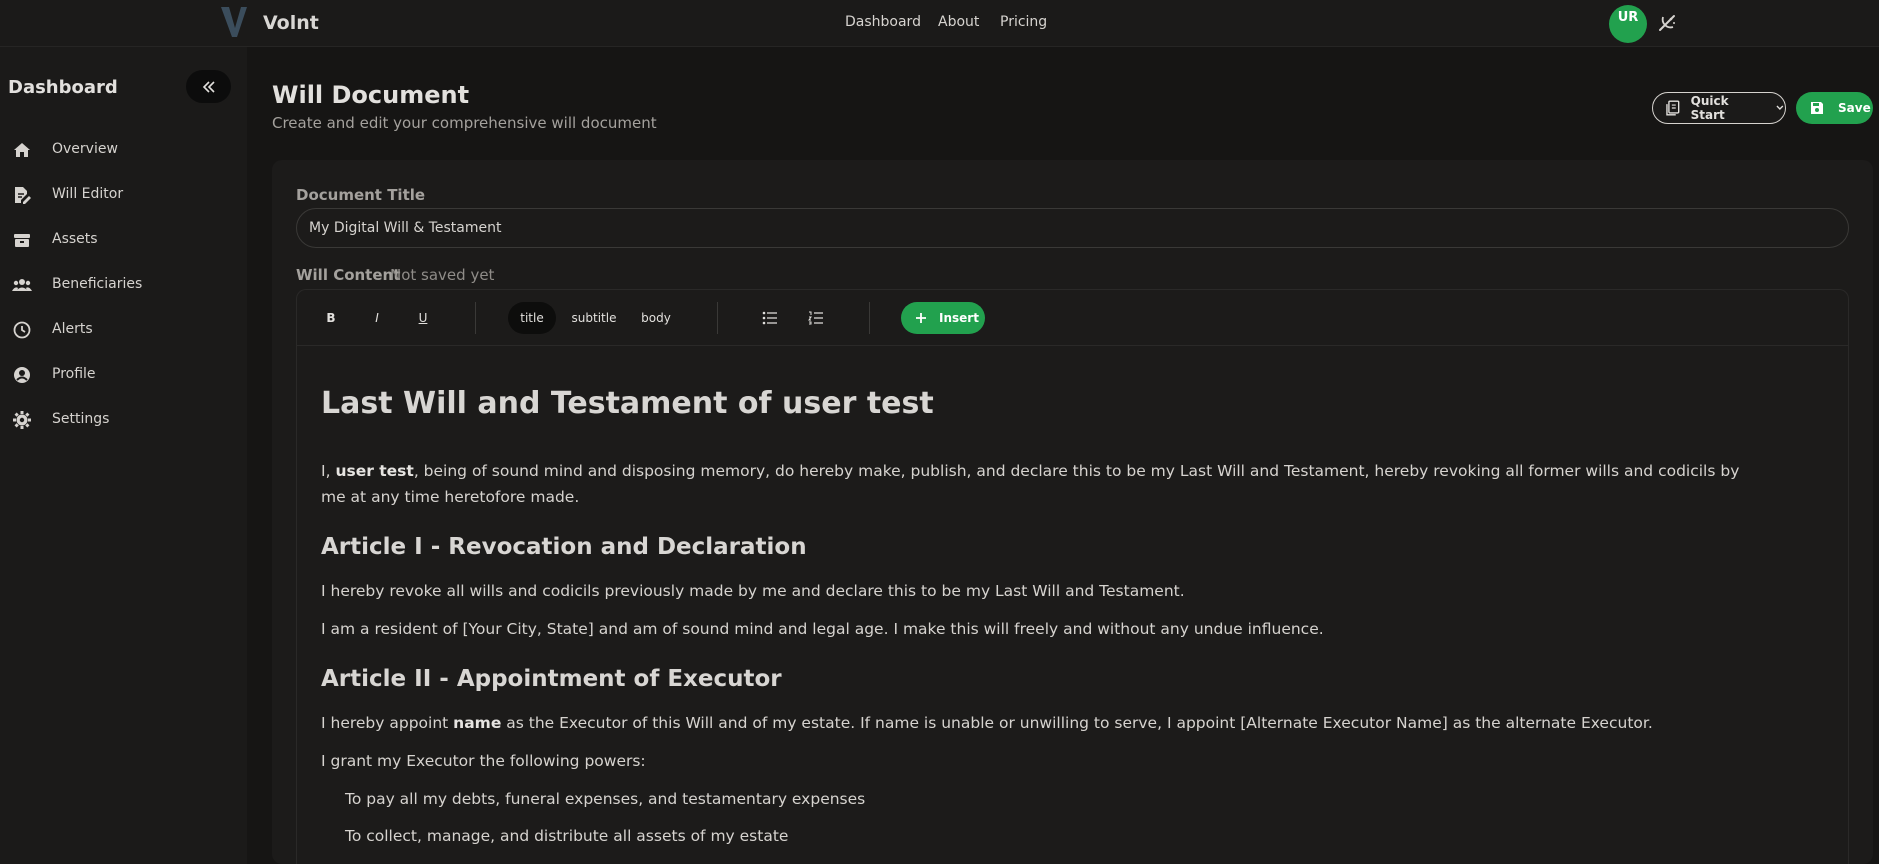 The width and height of the screenshot is (1879, 864). I want to click on sidebar-item-label: Will Editor, so click(88, 194).